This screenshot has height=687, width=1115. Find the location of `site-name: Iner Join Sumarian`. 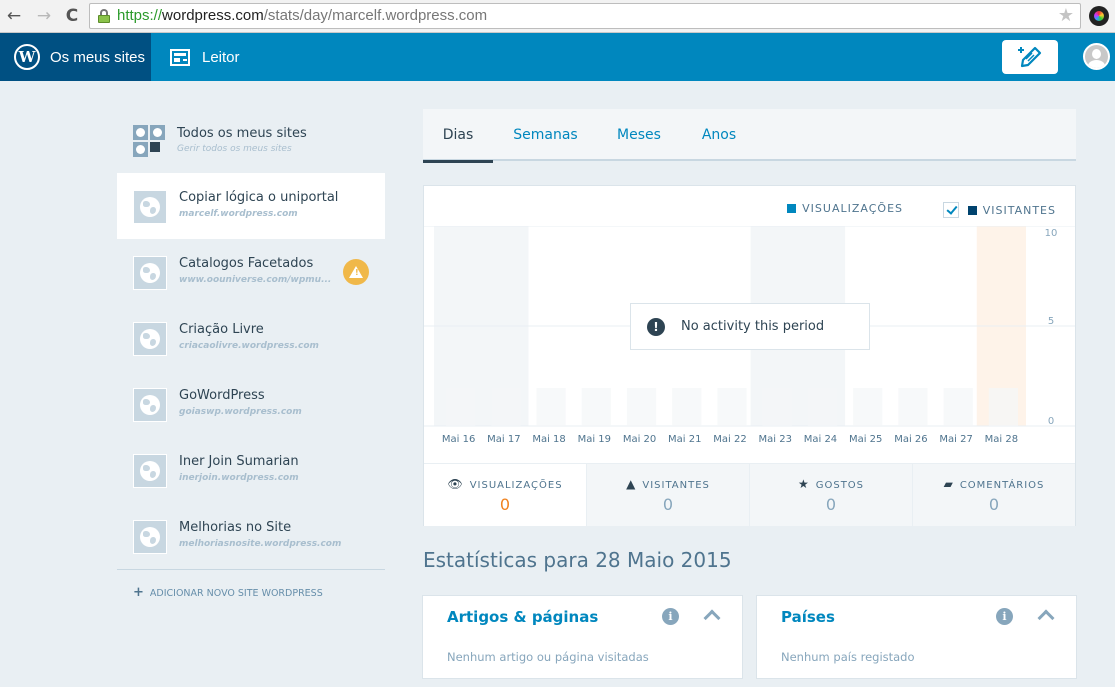

site-name: Iner Join Sumarian is located at coordinates (239, 461).